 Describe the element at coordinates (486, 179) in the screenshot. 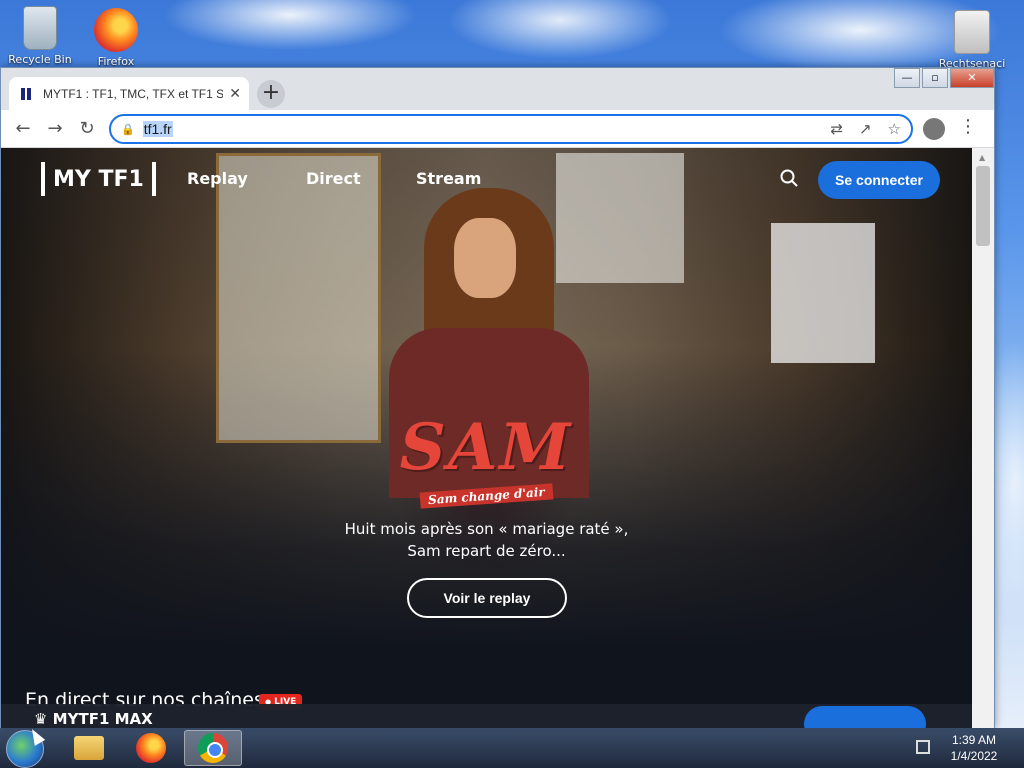

I see `site-header: MY TF1 Replay Direct Stream Se connecter` at that location.